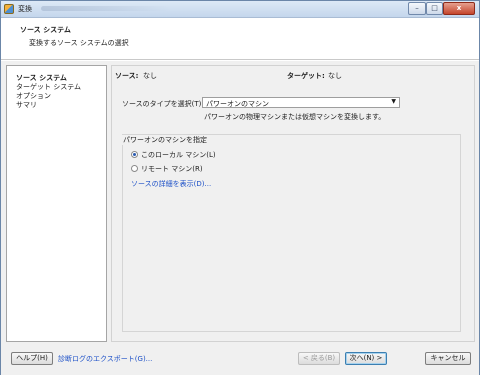  Describe the element at coordinates (295, 117) in the screenshot. I see `source-type-description: パワーオンの物理マシンまたは仮想マシンを変換します。` at that location.